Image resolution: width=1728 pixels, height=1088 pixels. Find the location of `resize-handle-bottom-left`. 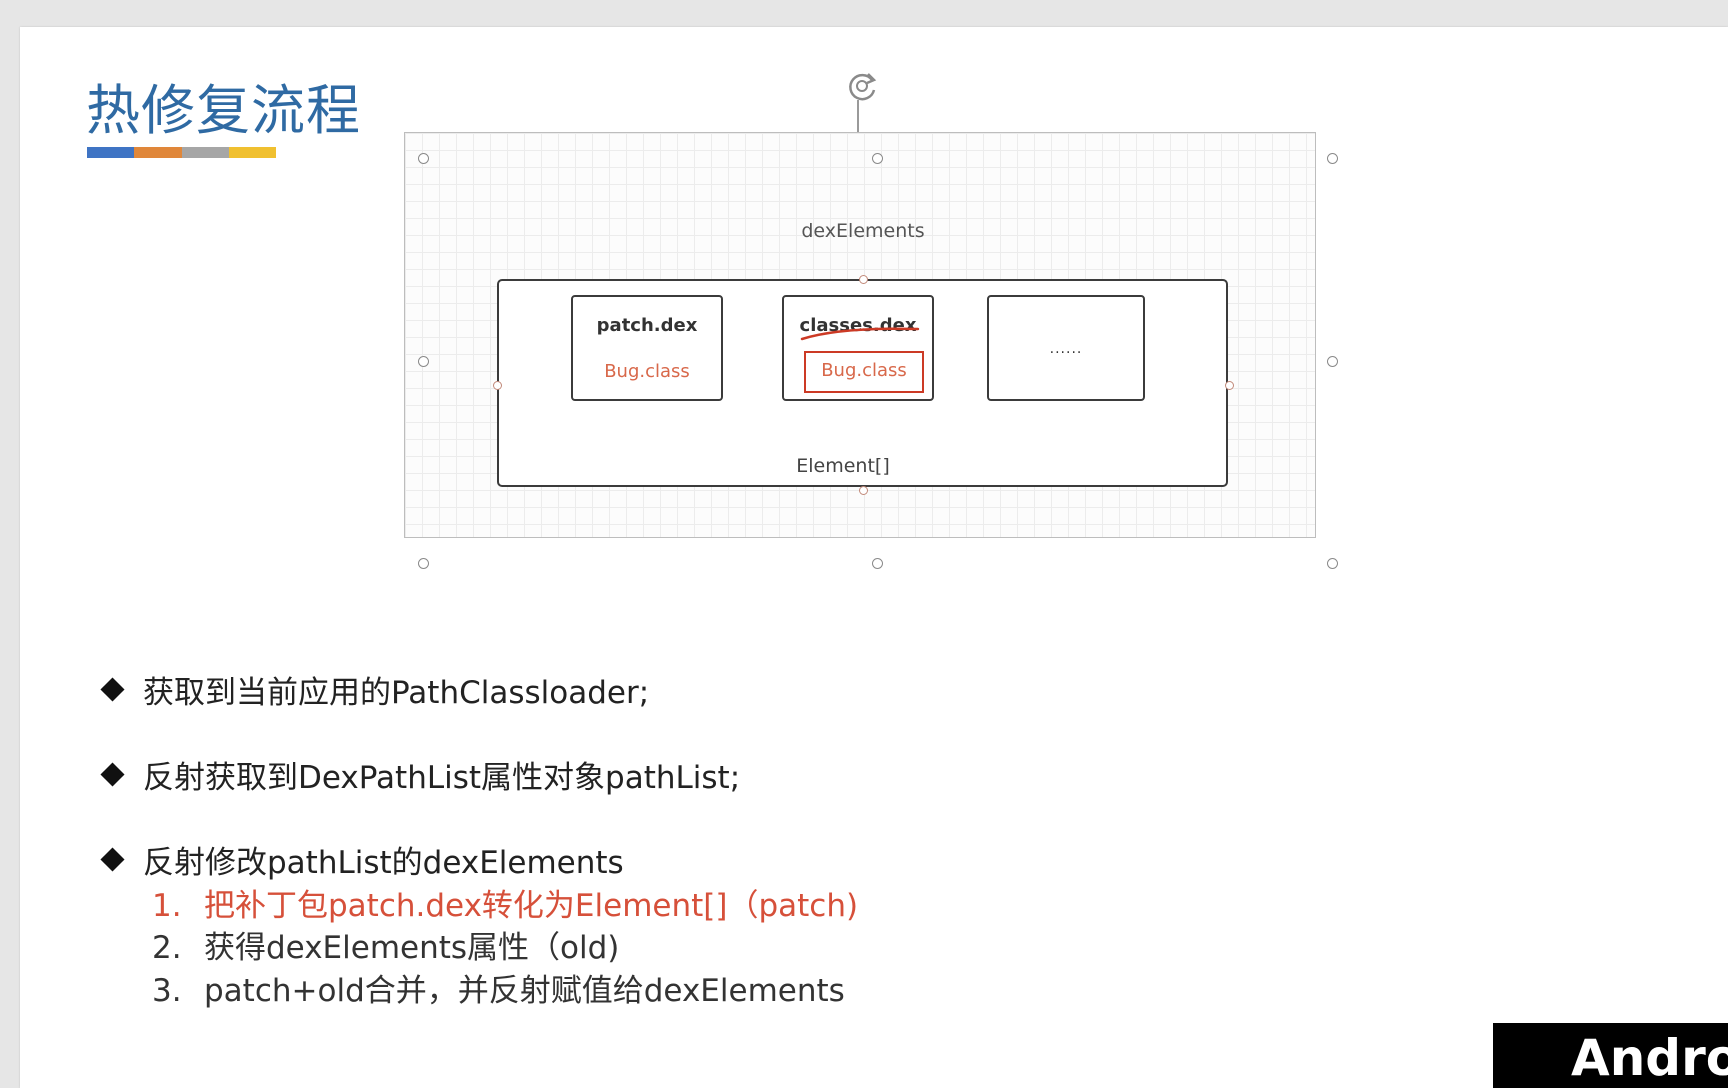

resize-handle-bottom-left is located at coordinates (423, 563).